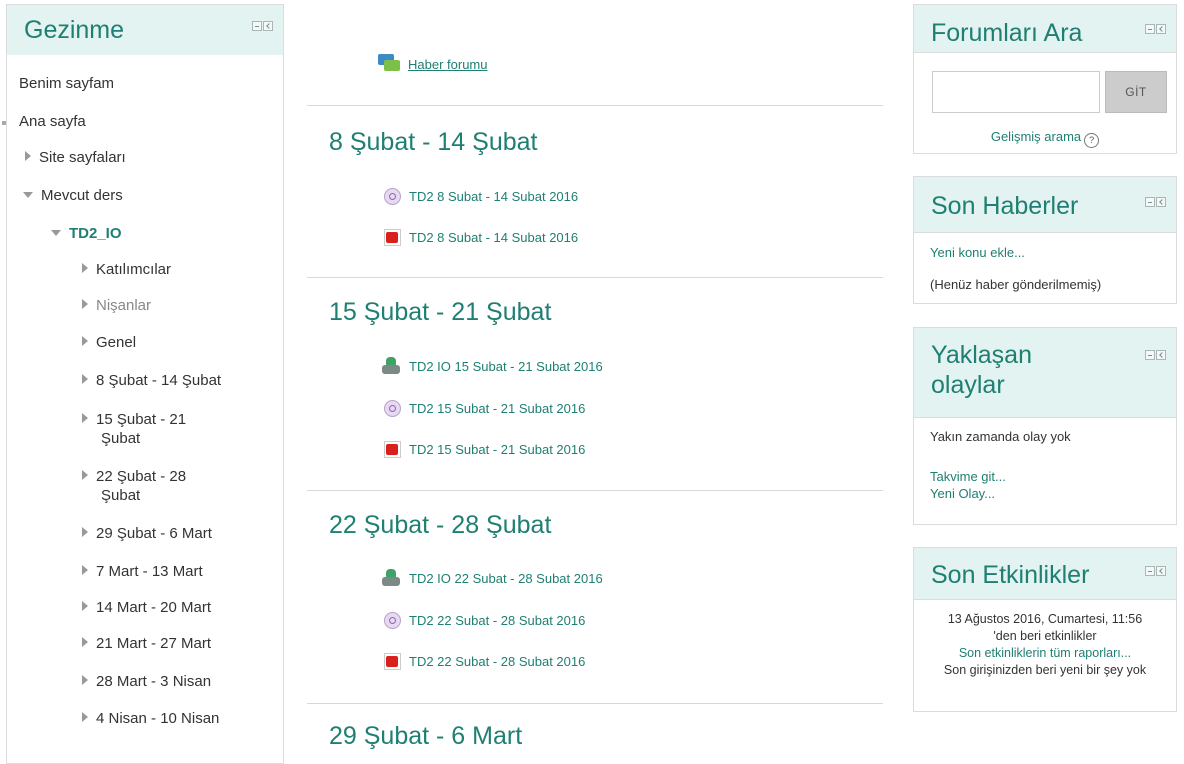 This screenshot has height=764, width=1184. What do you see at coordinates (154, 533) in the screenshot?
I see `nav-week-4-label: 29 Şubat - 6 Mart` at bounding box center [154, 533].